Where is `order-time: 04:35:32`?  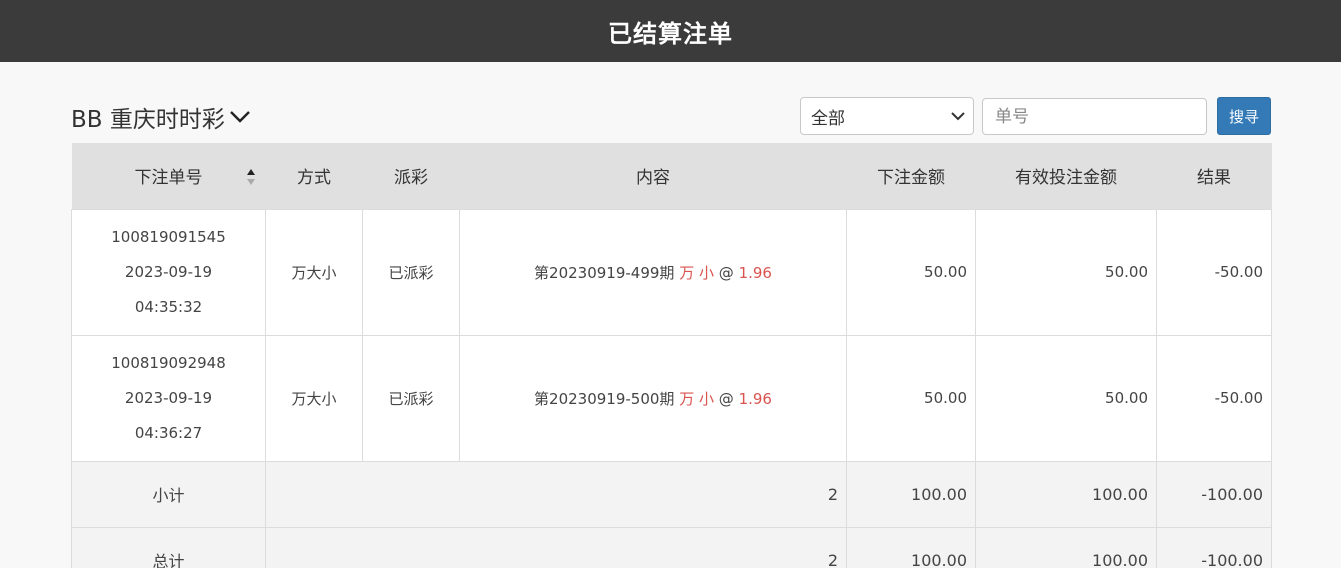
order-time: 04:35:32 is located at coordinates (168, 306).